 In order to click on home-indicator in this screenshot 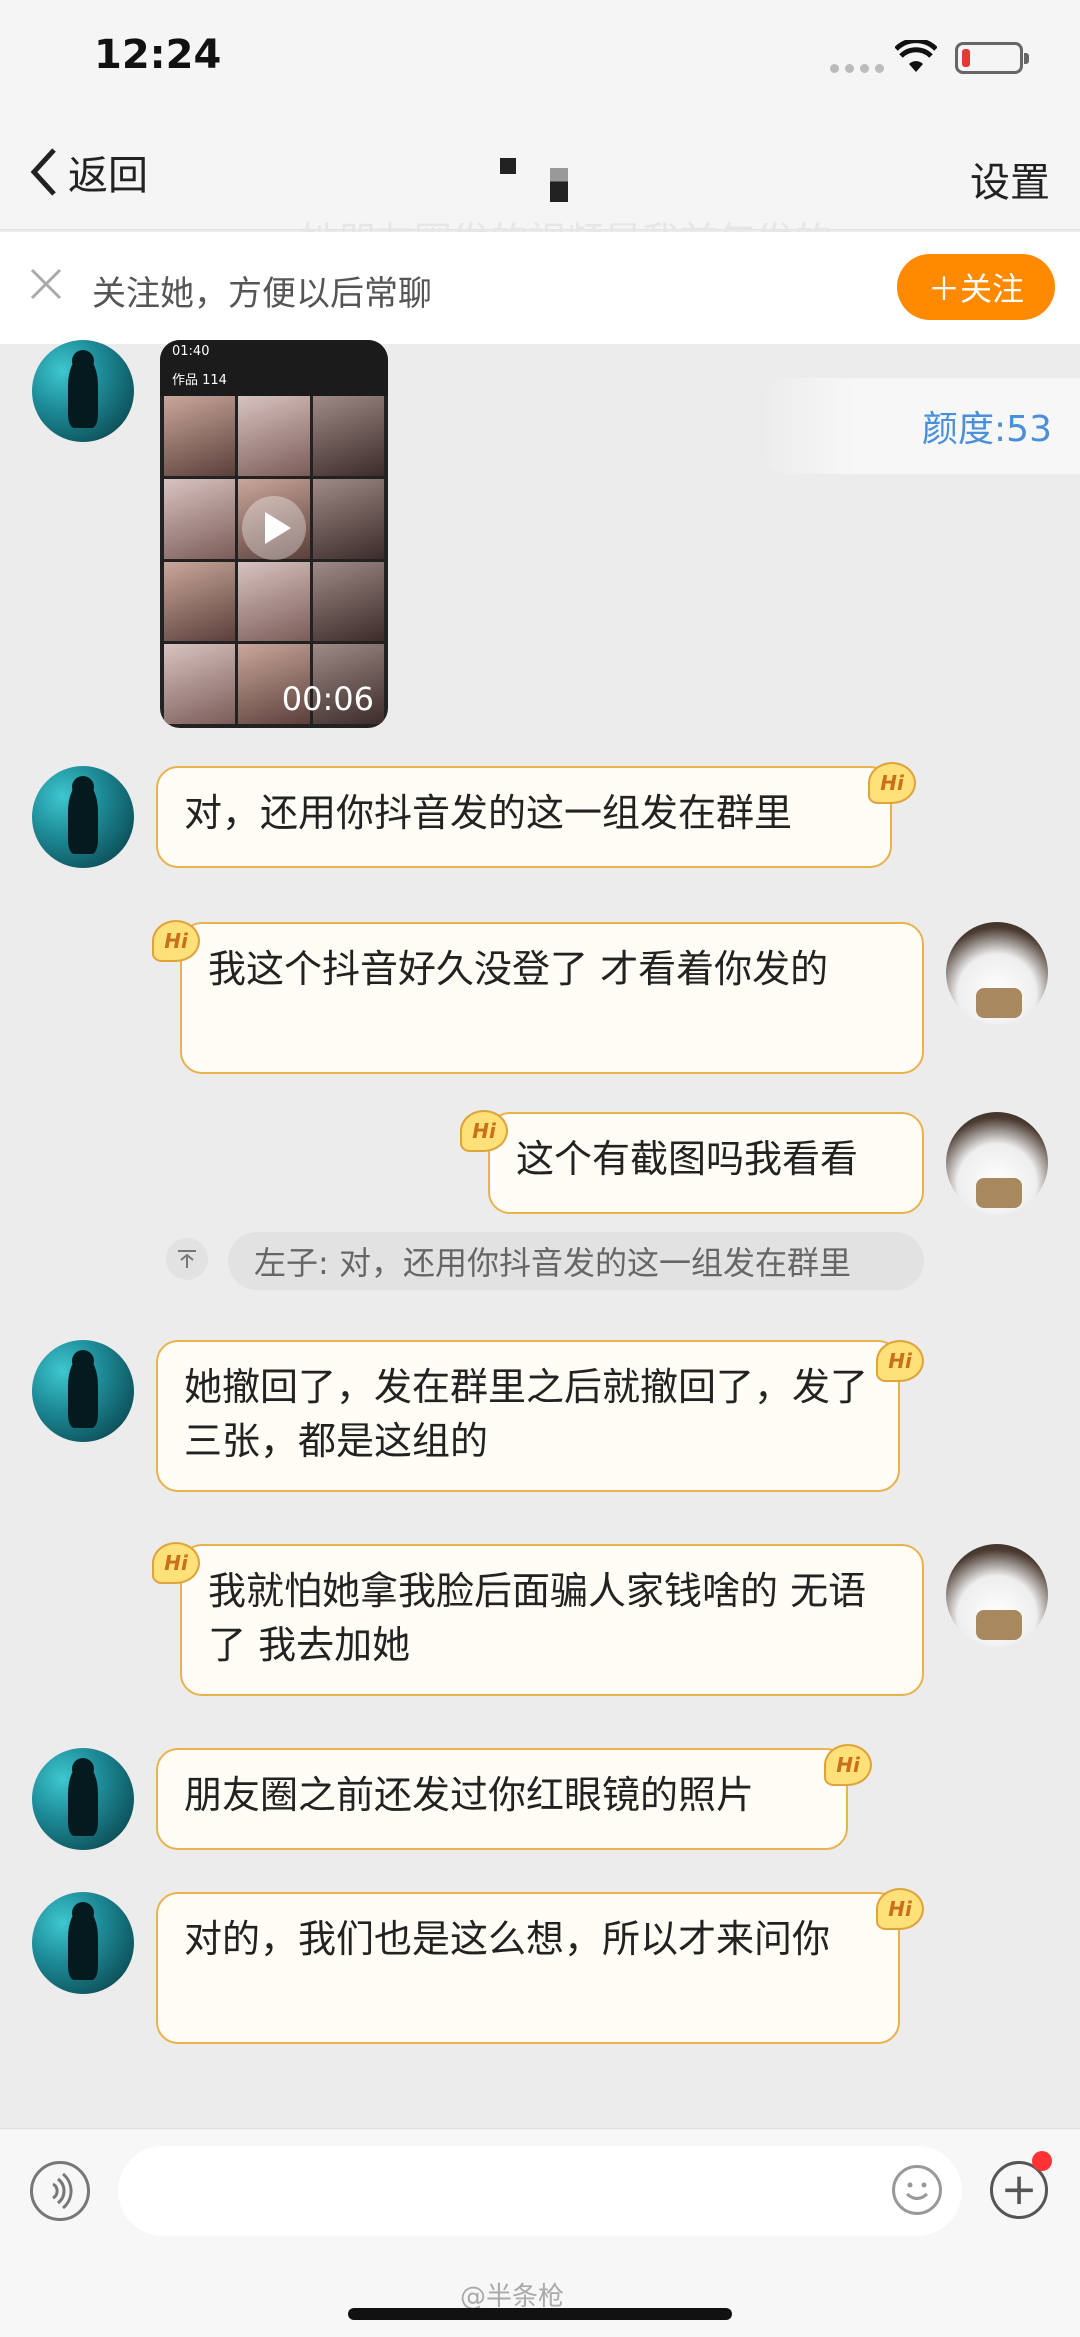, I will do `click(540, 2314)`.